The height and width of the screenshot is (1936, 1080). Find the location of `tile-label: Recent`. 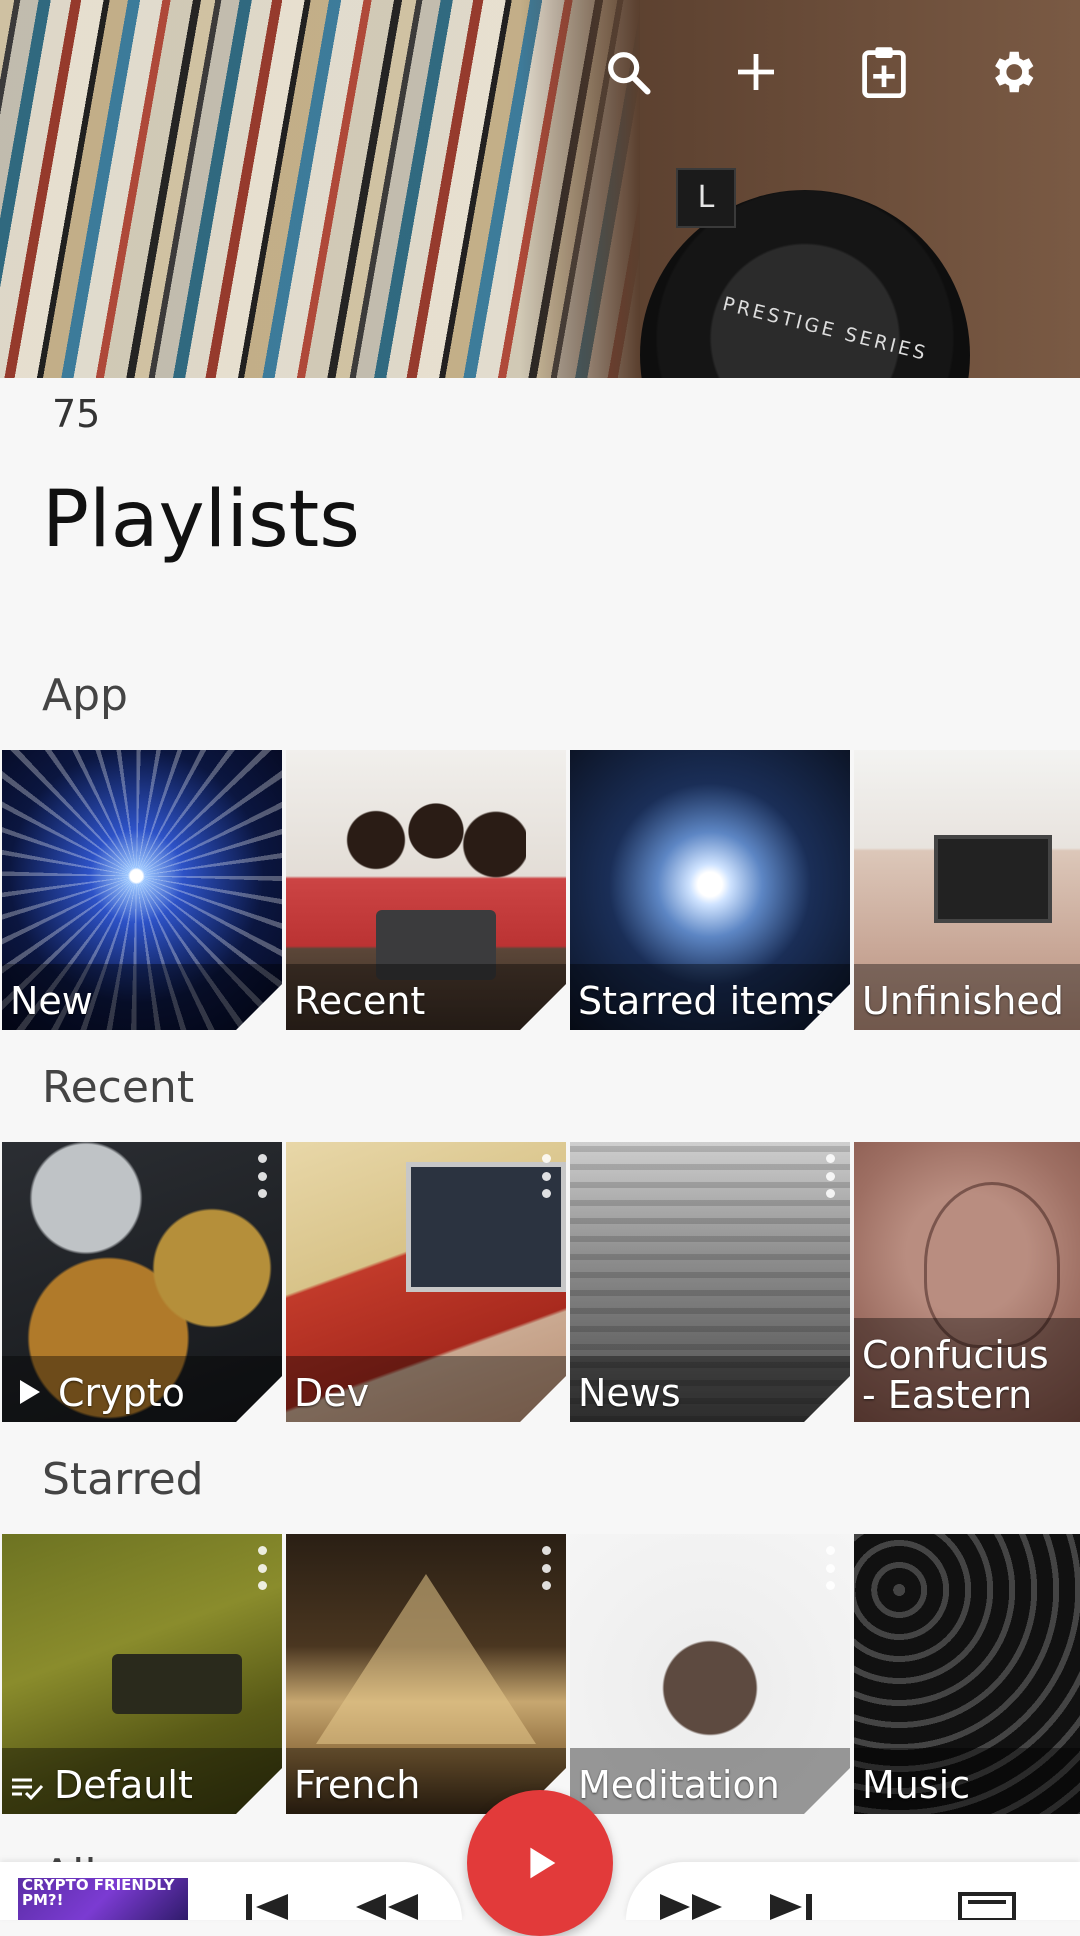

tile-label: Recent is located at coordinates (360, 1001).